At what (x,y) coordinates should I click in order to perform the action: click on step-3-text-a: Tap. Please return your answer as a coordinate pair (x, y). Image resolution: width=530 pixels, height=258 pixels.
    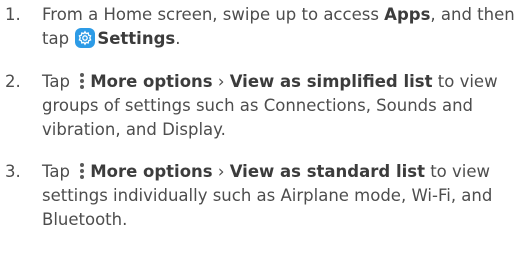
    Looking at the image, I should click on (59, 171).